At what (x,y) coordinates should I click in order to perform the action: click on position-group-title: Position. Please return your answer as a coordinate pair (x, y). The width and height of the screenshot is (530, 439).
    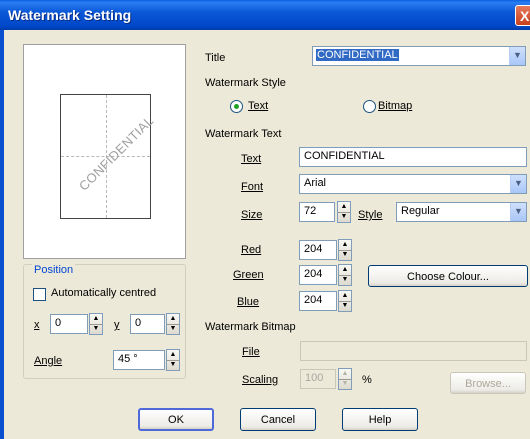
    Looking at the image, I should click on (54, 270).